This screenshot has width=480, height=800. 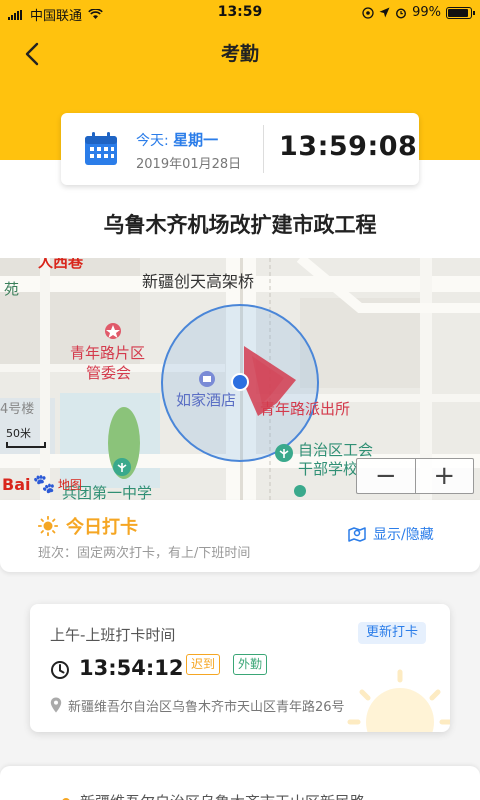 What do you see at coordinates (240, 536) in the screenshot?
I see `punch-header: 今日打卡 班次：固定两次打卡，有上/下班时间 显示/隐藏` at bounding box center [240, 536].